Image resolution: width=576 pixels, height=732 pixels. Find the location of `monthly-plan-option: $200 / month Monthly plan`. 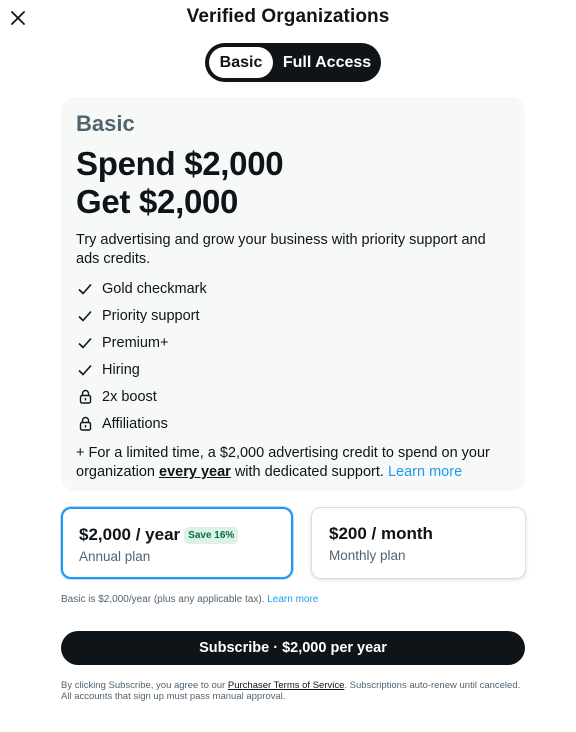

monthly-plan-option: $200 / month Monthly plan is located at coordinates (418, 543).